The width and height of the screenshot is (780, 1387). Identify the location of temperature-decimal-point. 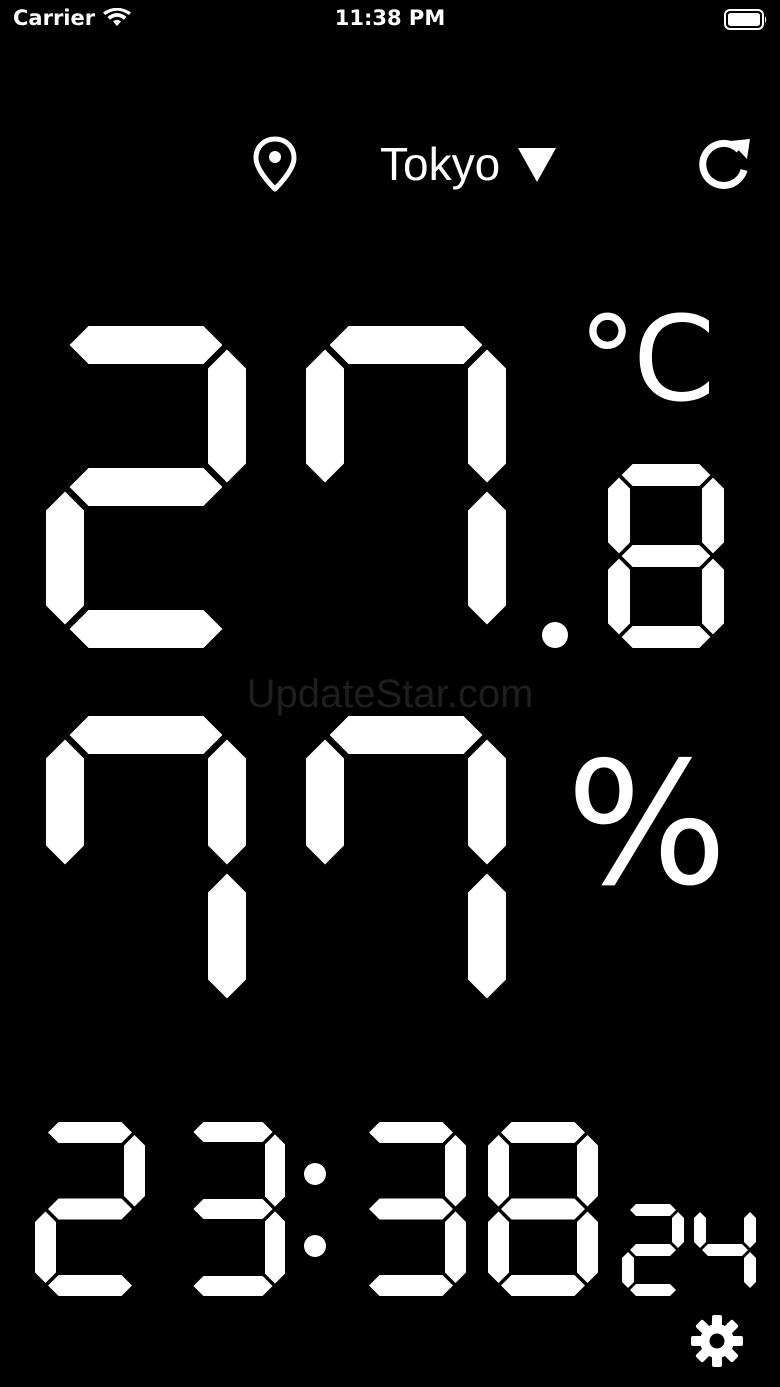
(555, 635).